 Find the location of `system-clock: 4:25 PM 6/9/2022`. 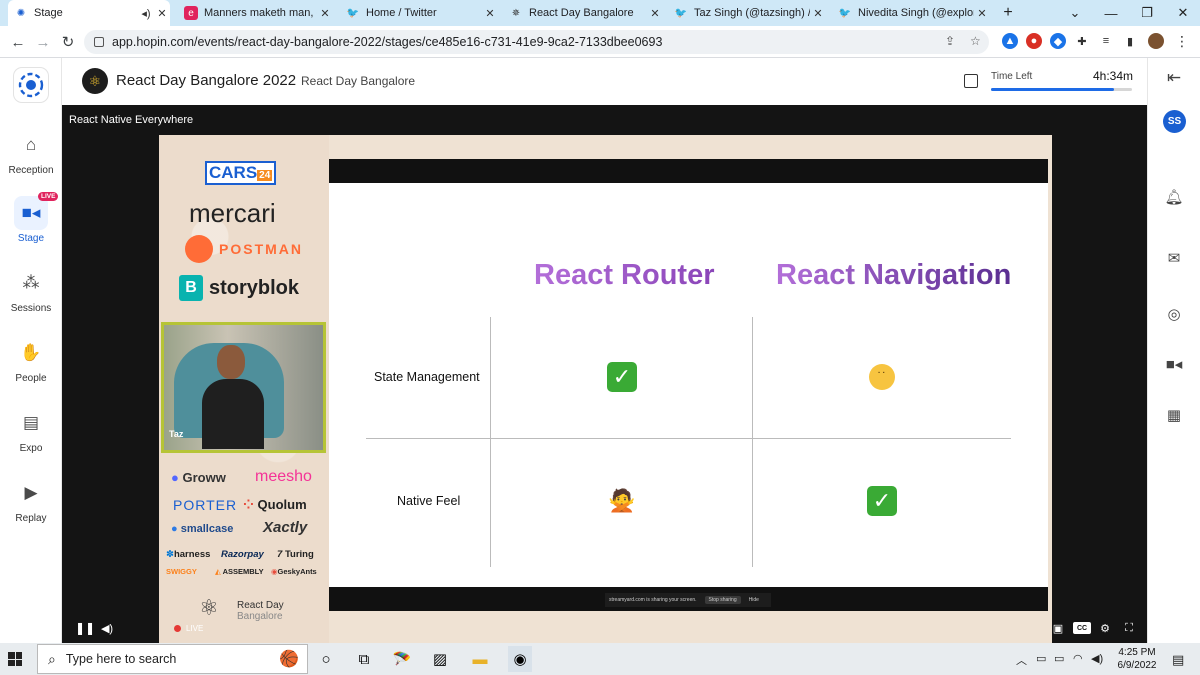

system-clock: 4:25 PM 6/9/2022 is located at coordinates (1137, 659).